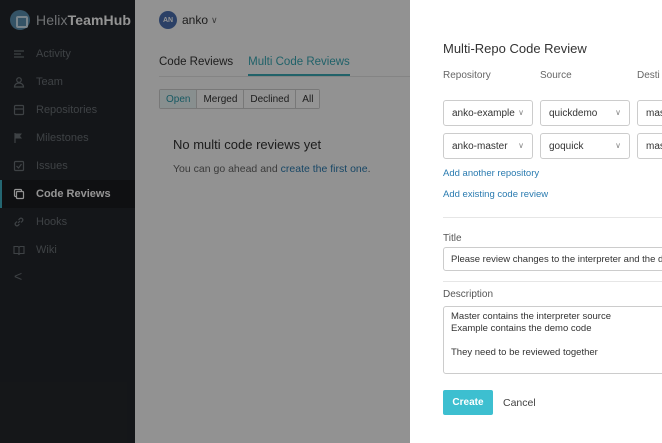  Describe the element at coordinates (524, 352) in the screenshot. I see `description-line: They need to be reviewed together` at that location.